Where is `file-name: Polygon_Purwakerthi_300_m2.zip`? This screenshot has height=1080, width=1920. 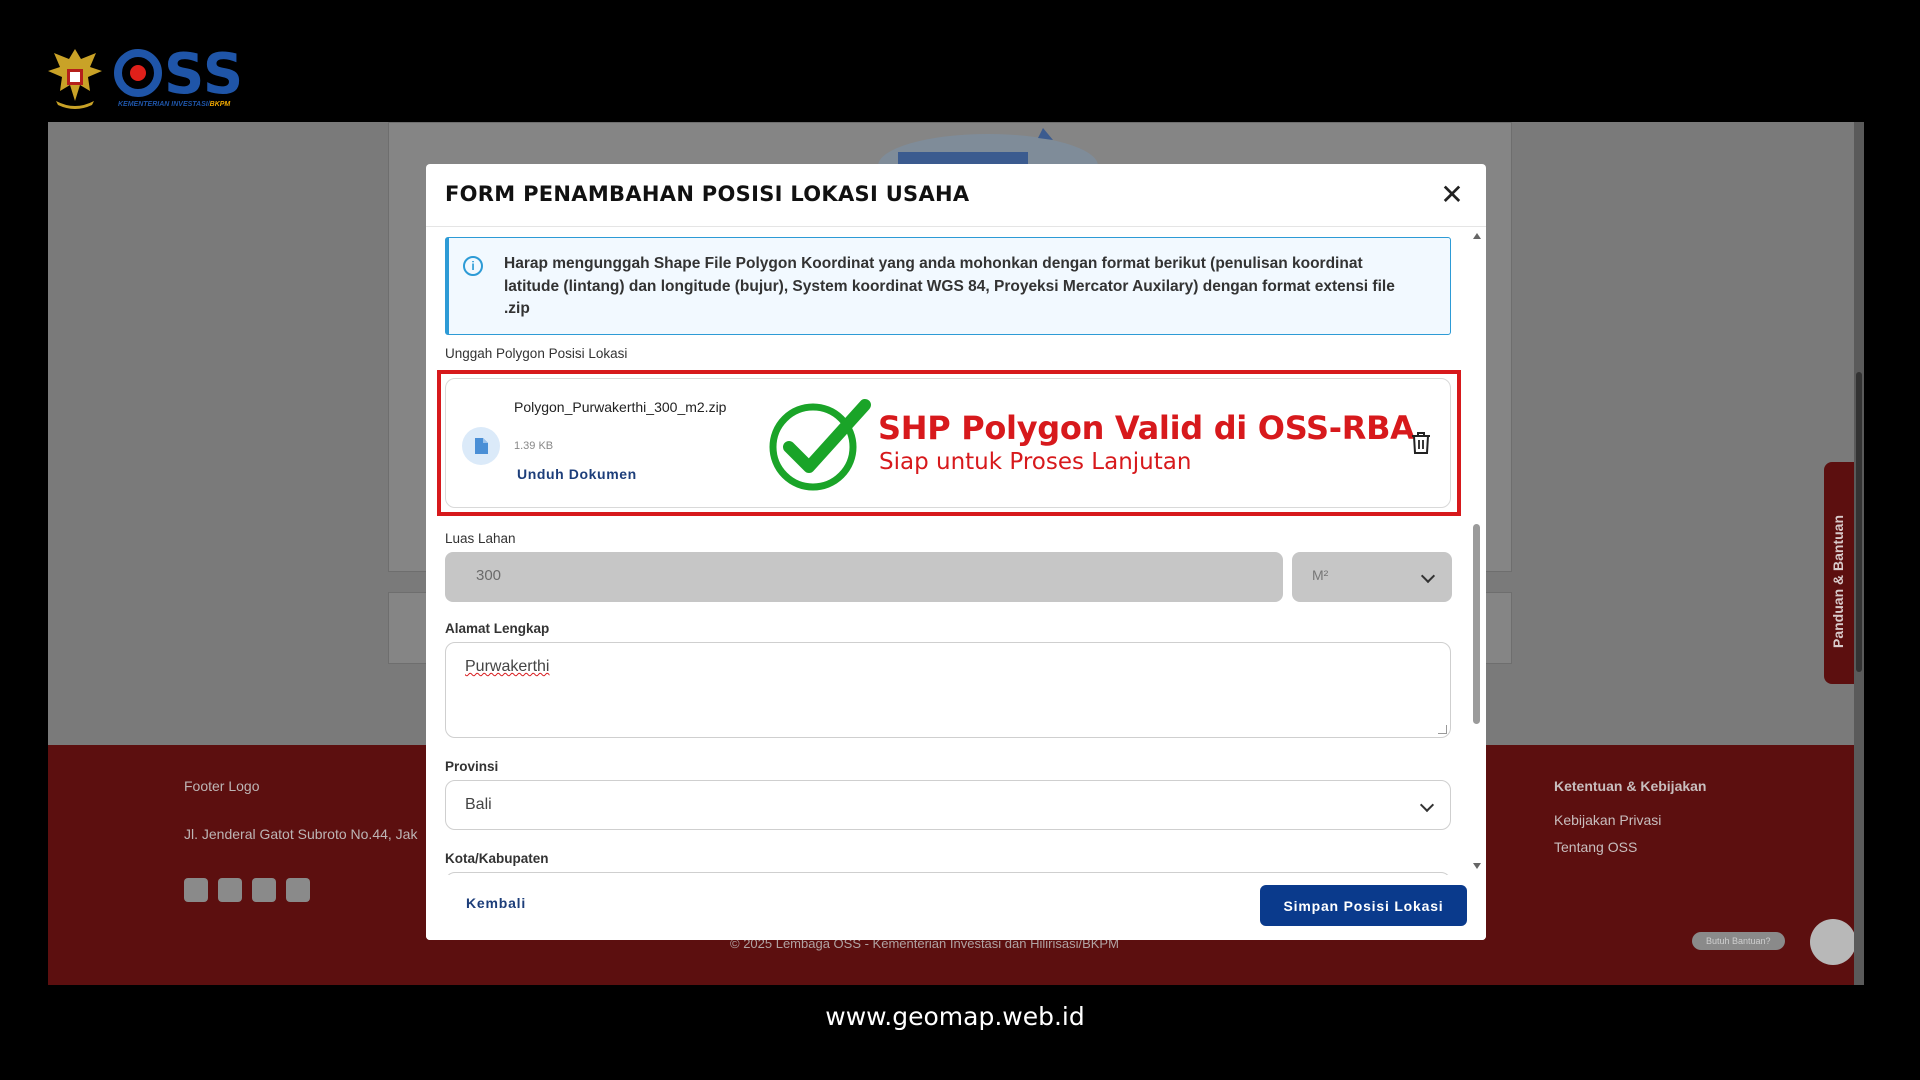
file-name: Polygon_Purwakerthi_300_m2.zip is located at coordinates (620, 407).